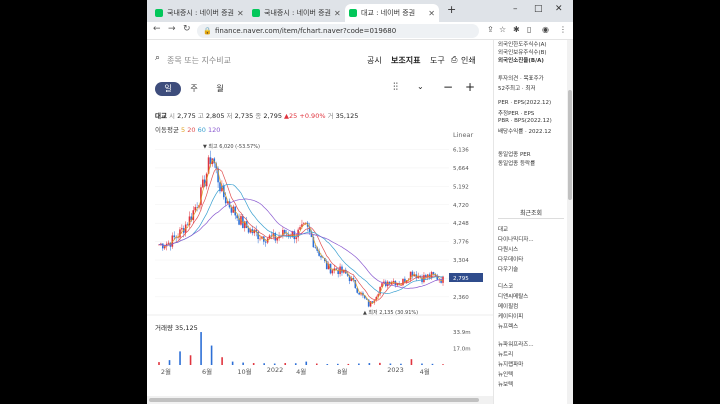  I want to click on recent-stock-link: 디앤씨메탈스, so click(513, 296).